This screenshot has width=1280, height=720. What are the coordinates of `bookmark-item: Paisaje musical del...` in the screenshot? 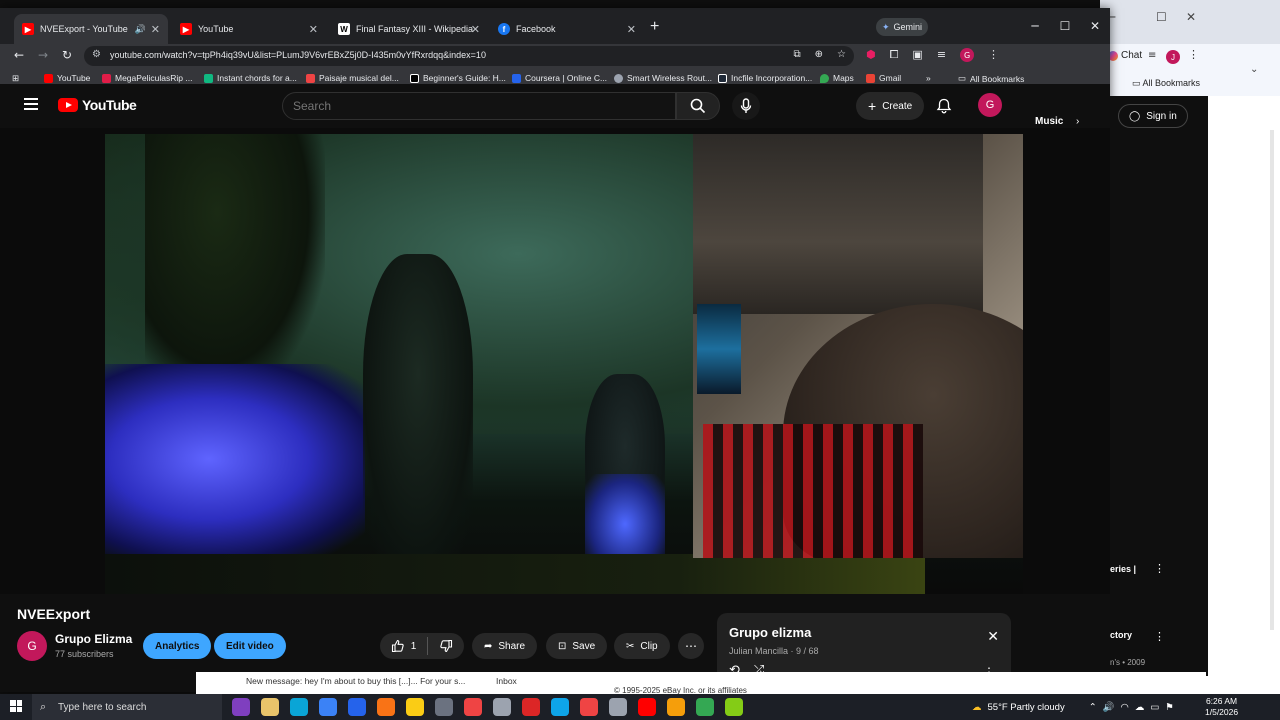 It's located at (352, 78).